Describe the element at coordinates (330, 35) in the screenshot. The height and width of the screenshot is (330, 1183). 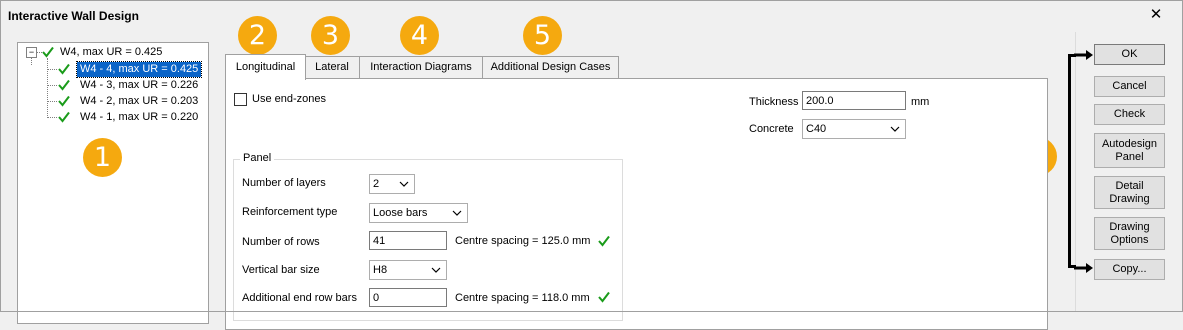
I see `callout-3: 3` at that location.